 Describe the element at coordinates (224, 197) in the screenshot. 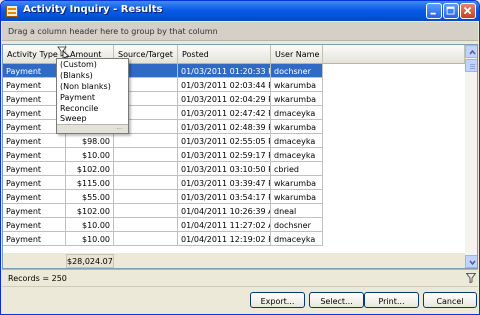

I see `cell-posted: 01/03/2011 03:54:17 PM` at that location.